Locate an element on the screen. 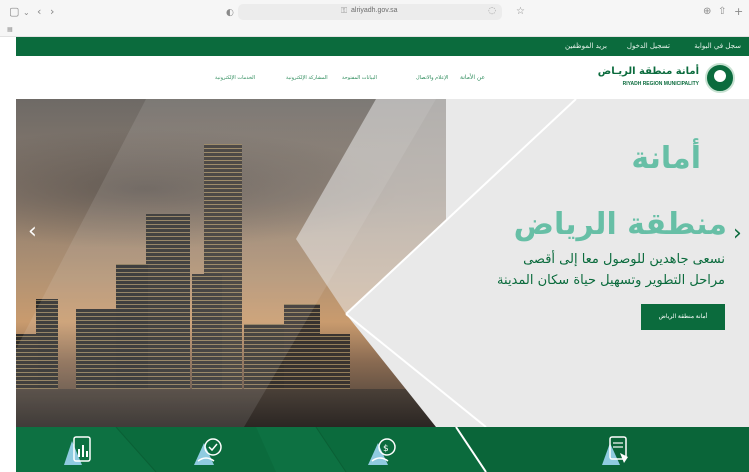  chevron-down-icon: ⌄ is located at coordinates (26, 13).